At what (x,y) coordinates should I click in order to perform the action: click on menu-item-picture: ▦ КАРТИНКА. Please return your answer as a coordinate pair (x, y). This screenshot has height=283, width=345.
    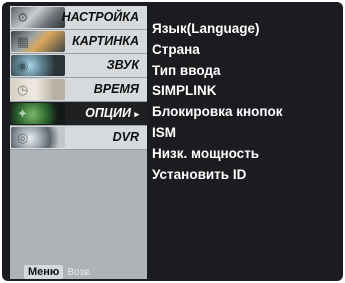
    Looking at the image, I should click on (78, 42).